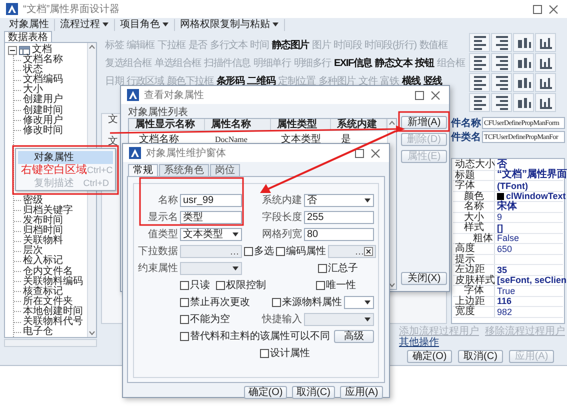 This screenshot has height=410, width=567. Describe the element at coordinates (465, 248) in the screenshot. I see `property-name: 高度` at that location.